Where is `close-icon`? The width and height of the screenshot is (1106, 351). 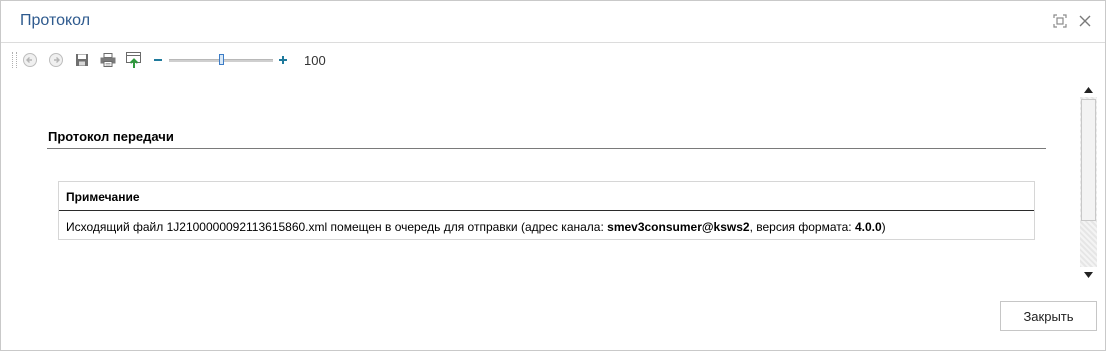 close-icon is located at coordinates (1085, 21).